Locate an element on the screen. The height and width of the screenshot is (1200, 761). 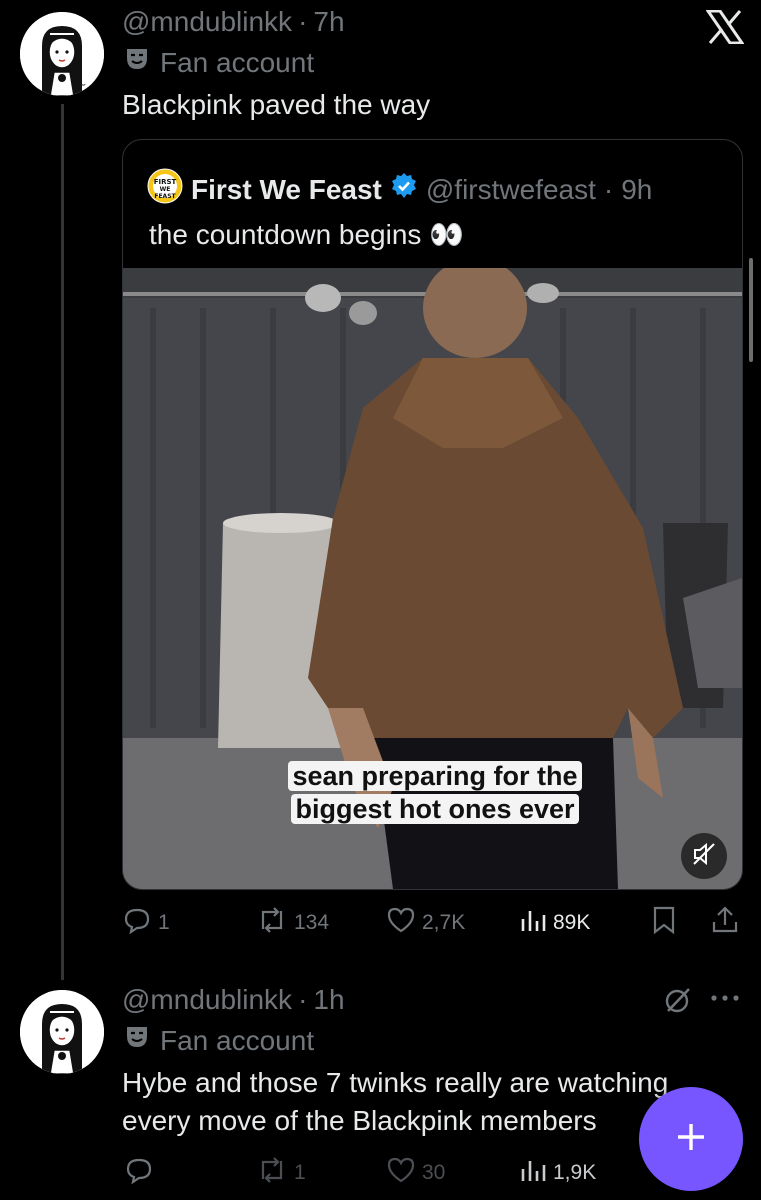
timestamp: 1h is located at coordinates (328, 1000).